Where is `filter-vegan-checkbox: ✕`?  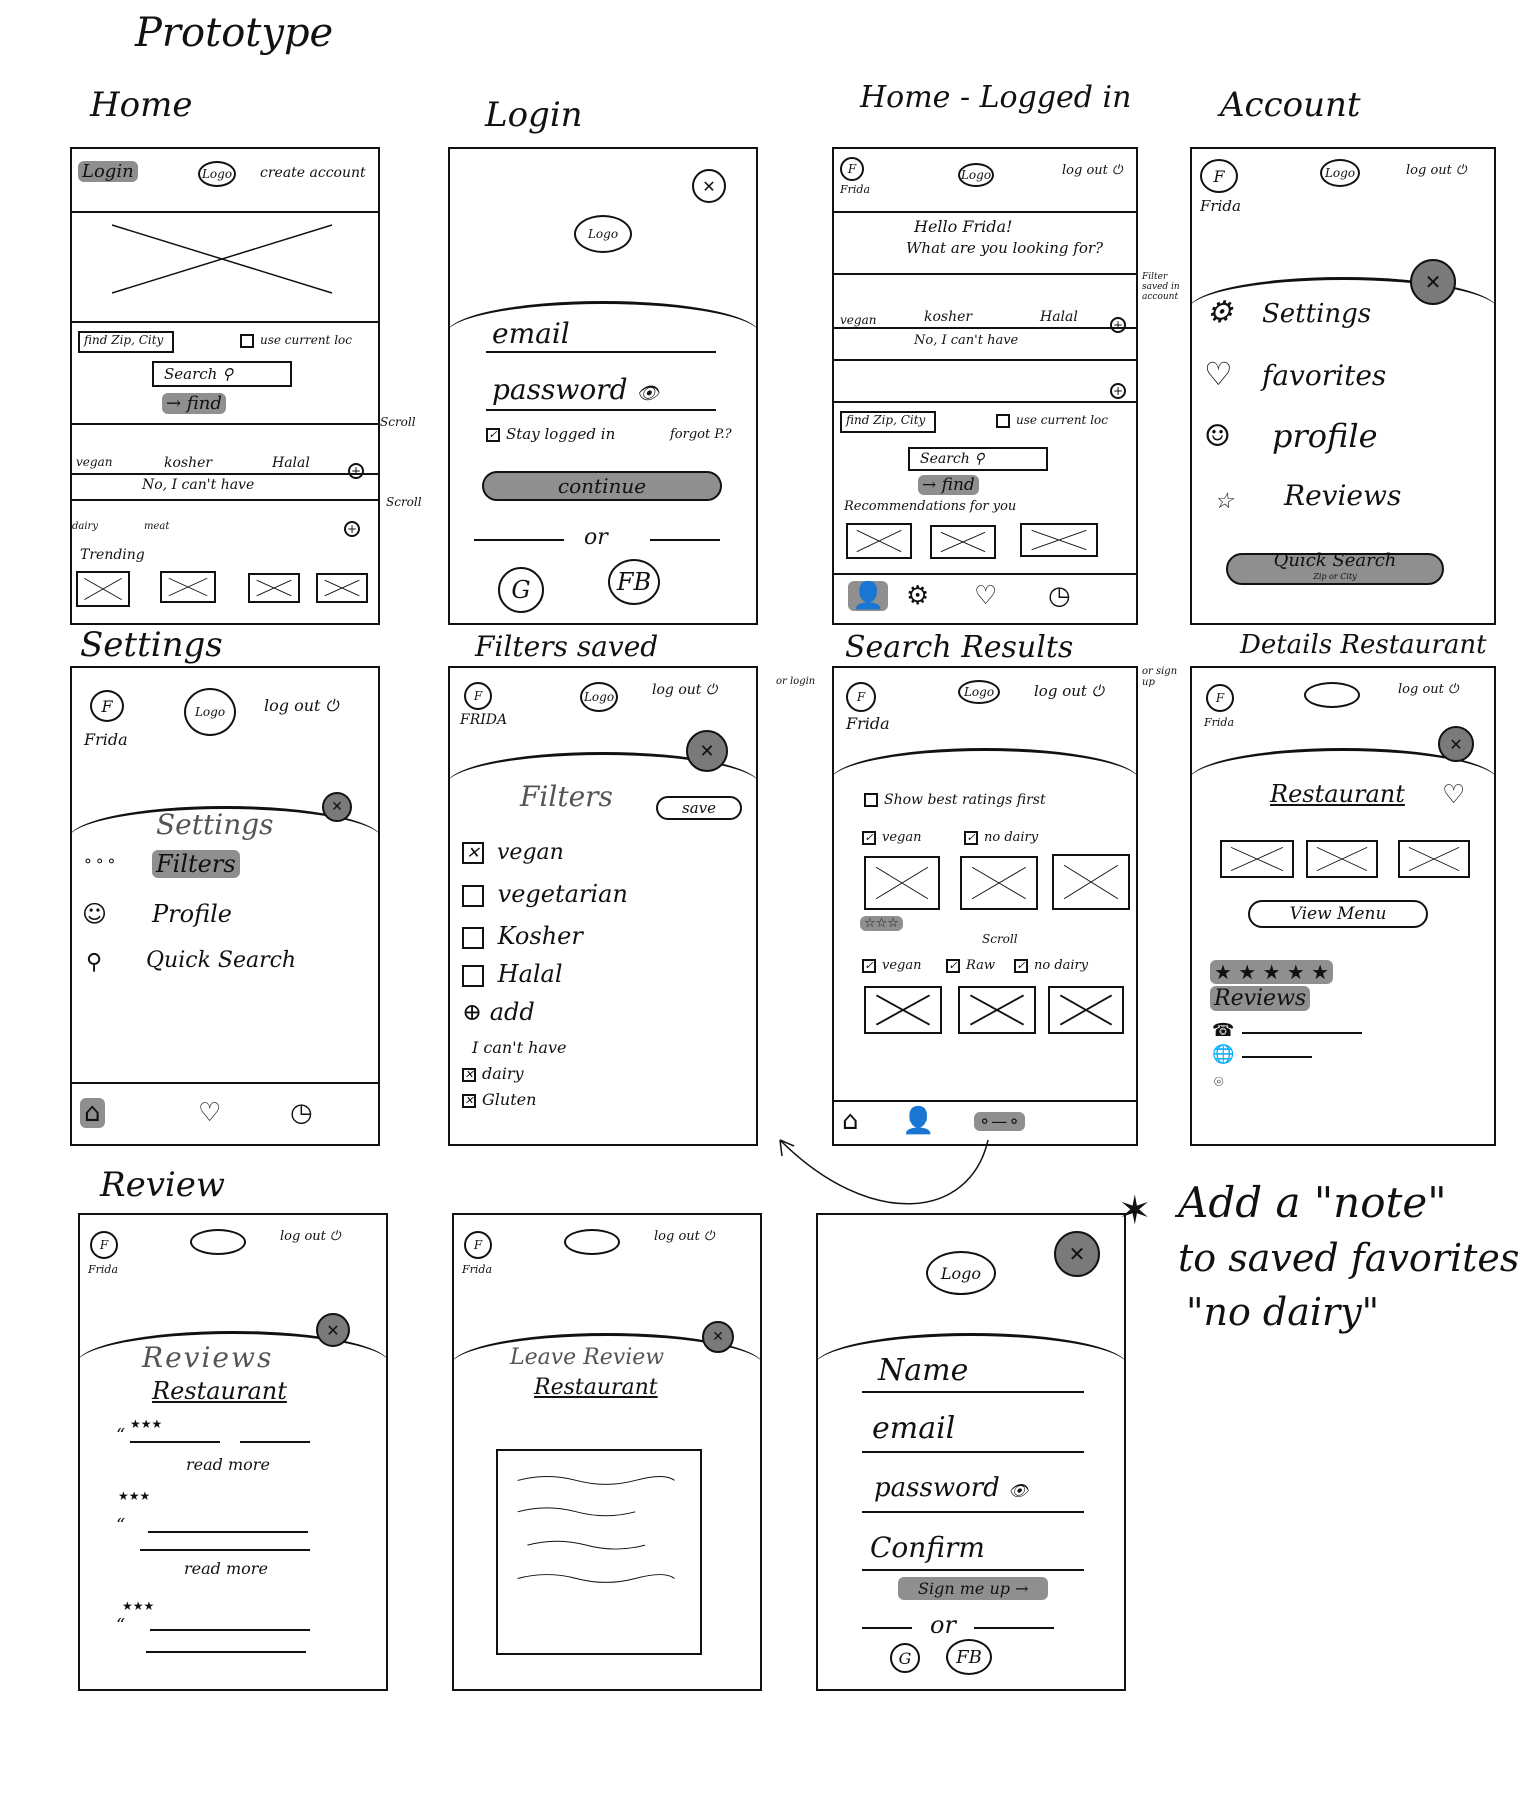
filter-vegan-checkbox: ✕ is located at coordinates (473, 853).